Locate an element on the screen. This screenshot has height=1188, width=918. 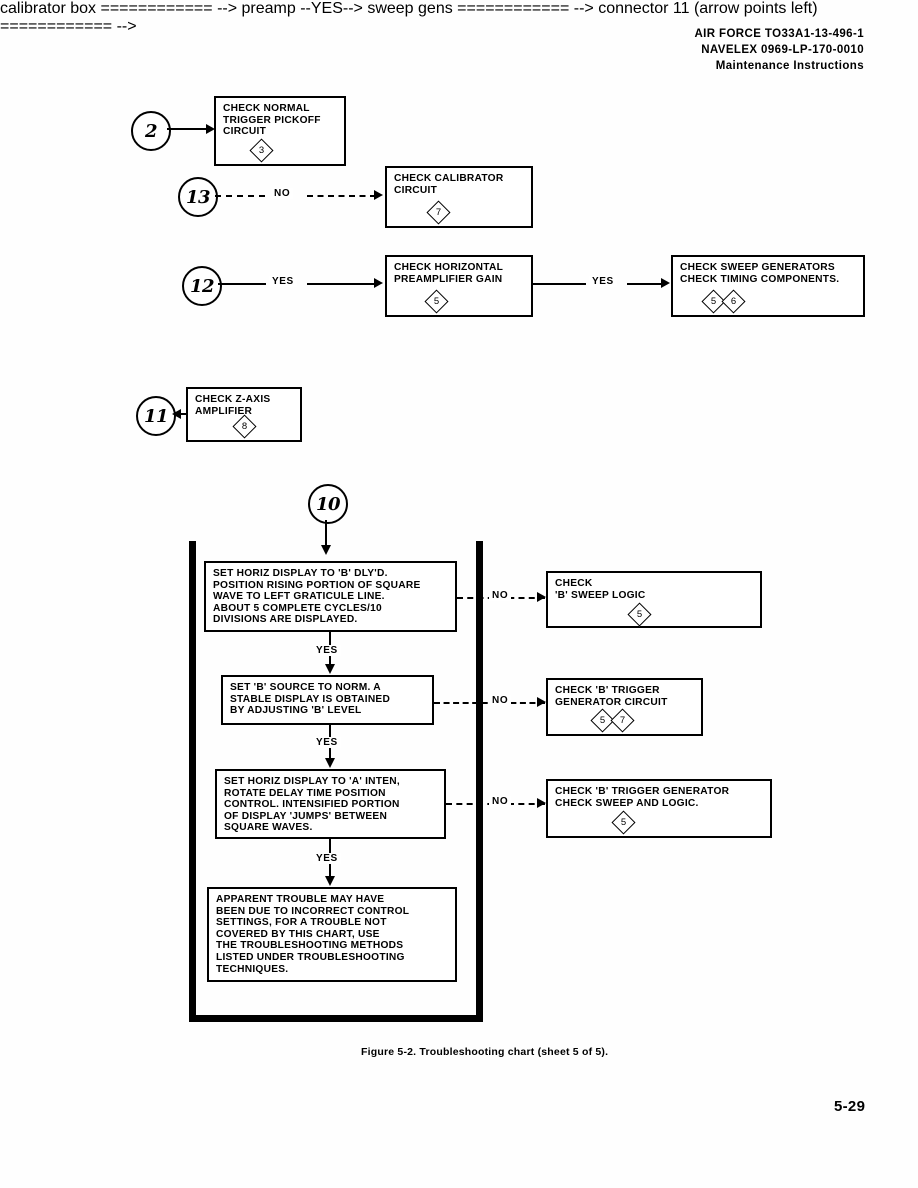
header-line-air-force: AIR FORCE TO33A1-13-496-1 is located at coordinates (779, 34).